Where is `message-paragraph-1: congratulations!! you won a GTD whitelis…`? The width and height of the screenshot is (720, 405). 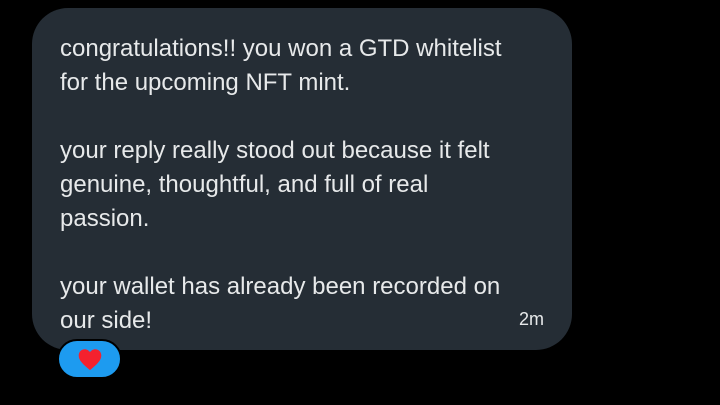 message-paragraph-1: congratulations!! you won a GTD whitelis… is located at coordinates (281, 65).